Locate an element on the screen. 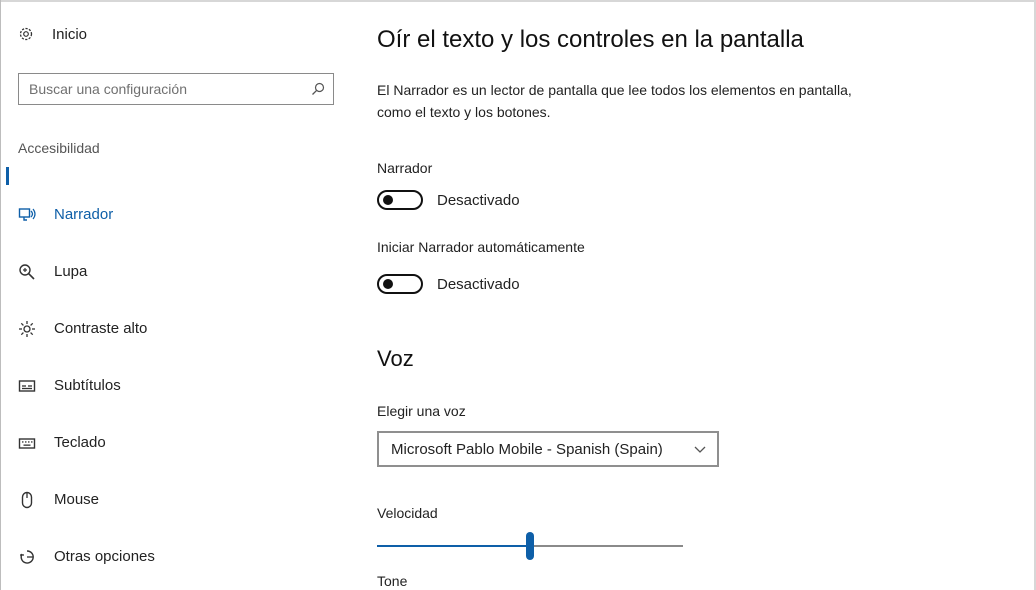 Image resolution: width=1036 pixels, height=590 pixels. narrator-toggle: Desactivado is located at coordinates (448, 200).